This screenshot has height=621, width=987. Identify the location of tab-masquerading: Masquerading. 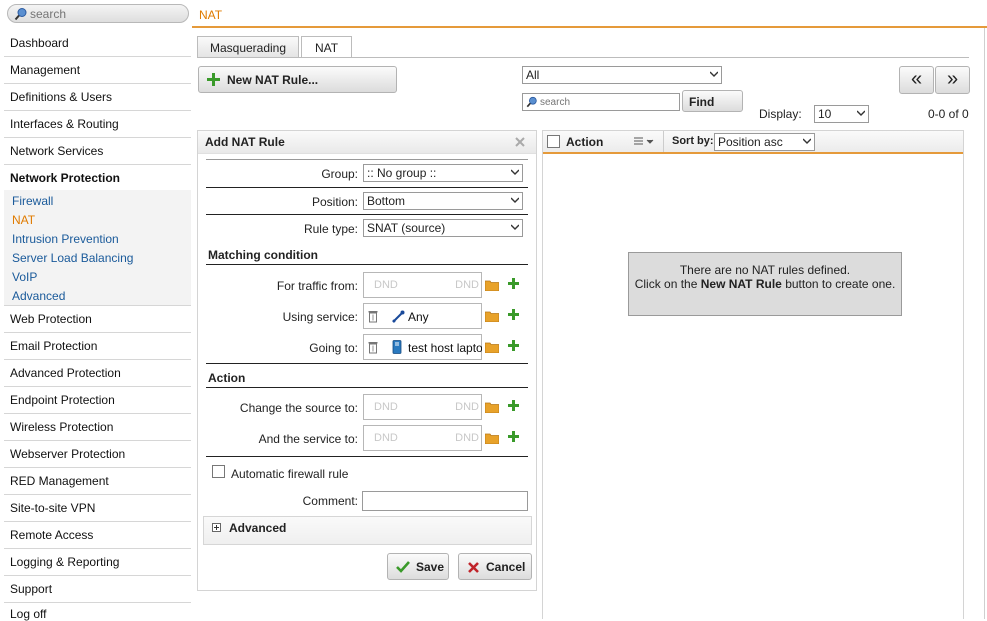
(248, 46).